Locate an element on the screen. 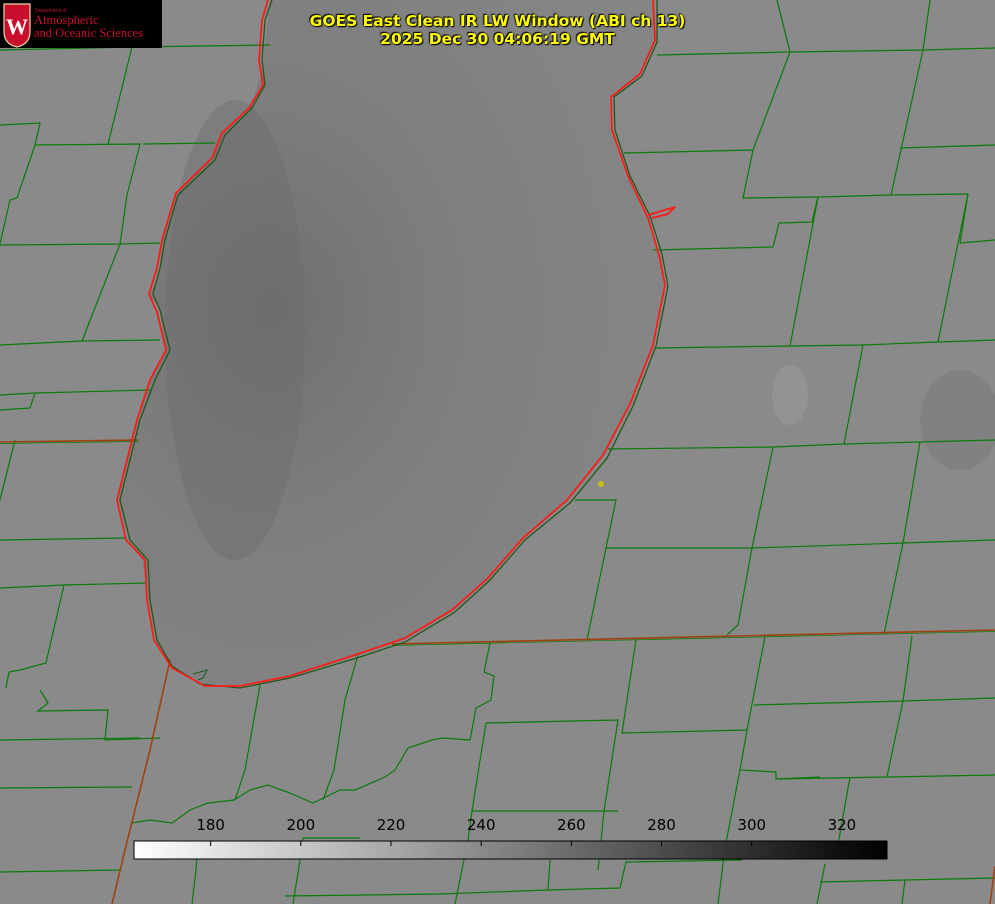 The image size is (995, 904). colorbar-tick-label: 180 is located at coordinates (210, 825).